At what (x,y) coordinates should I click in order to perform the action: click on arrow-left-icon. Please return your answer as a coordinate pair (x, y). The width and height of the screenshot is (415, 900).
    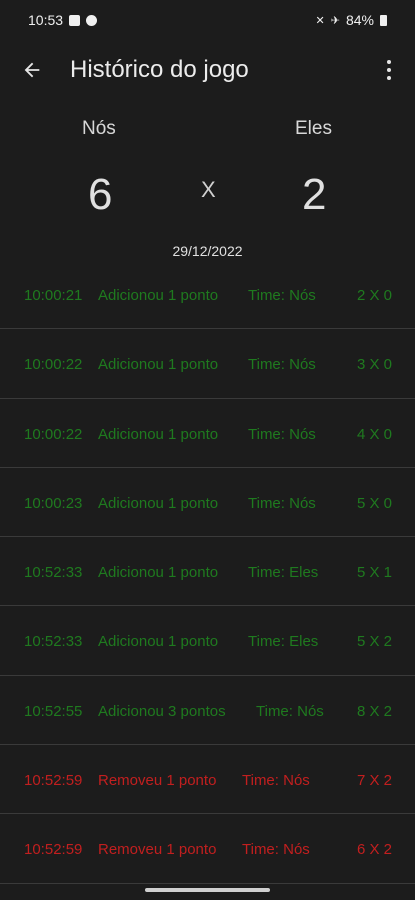
    Looking at the image, I should click on (32, 70).